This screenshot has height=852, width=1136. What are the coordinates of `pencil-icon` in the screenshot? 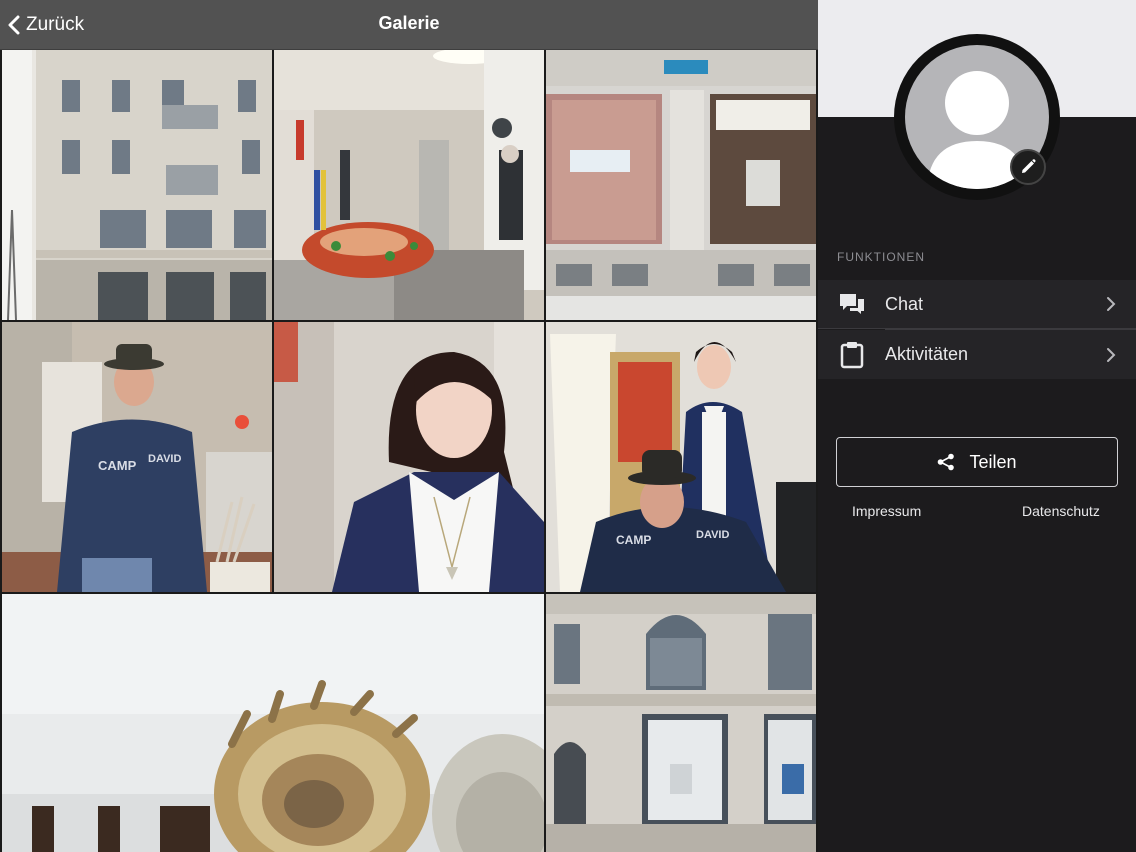 It's located at (1029, 166).